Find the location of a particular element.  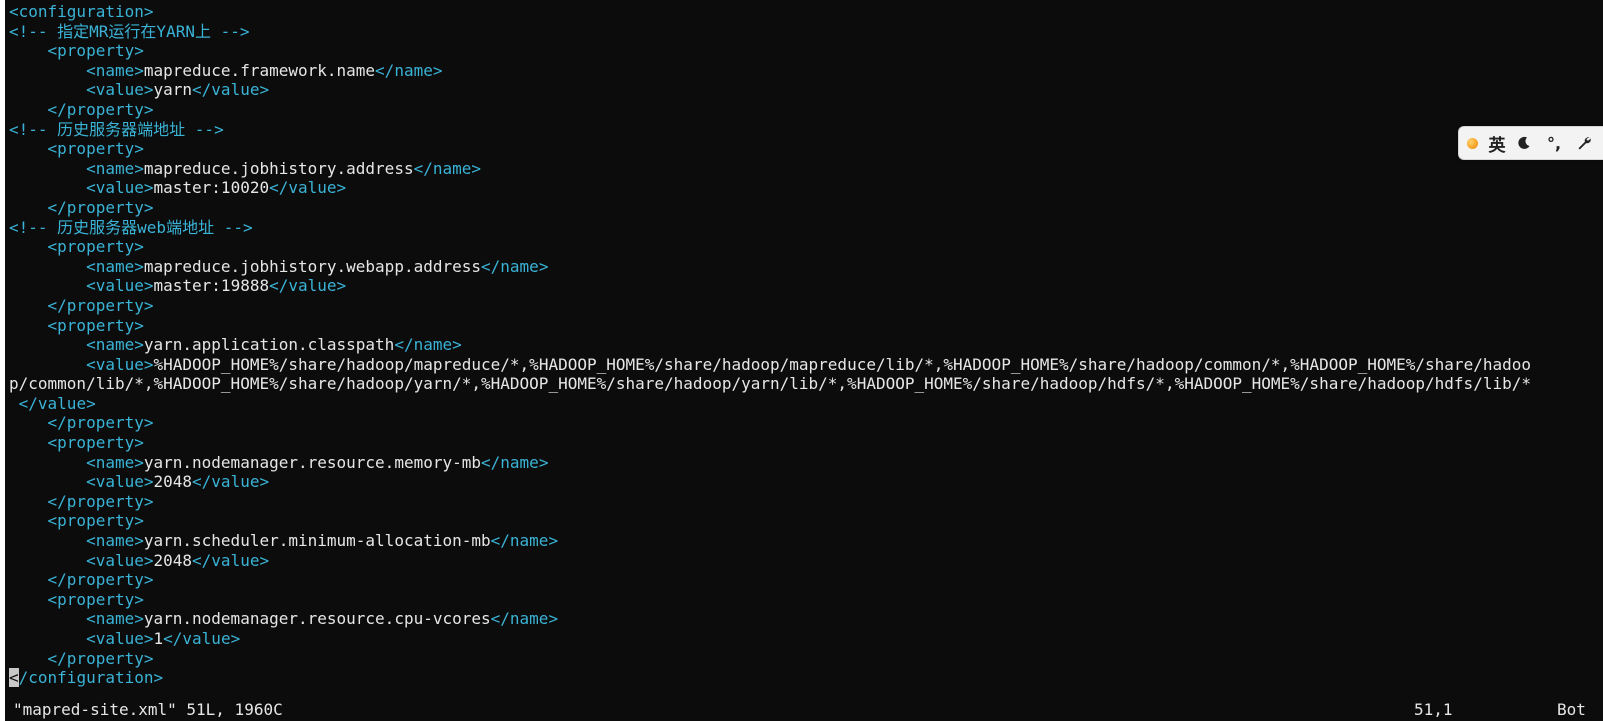

code-line: <value>yarn</value> is located at coordinates (806, 90).